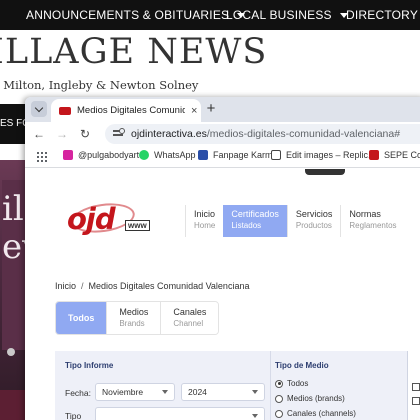 The width and height of the screenshot is (420, 420). I want to click on bookmark-label: Fanpage Karma, so click(245, 155).